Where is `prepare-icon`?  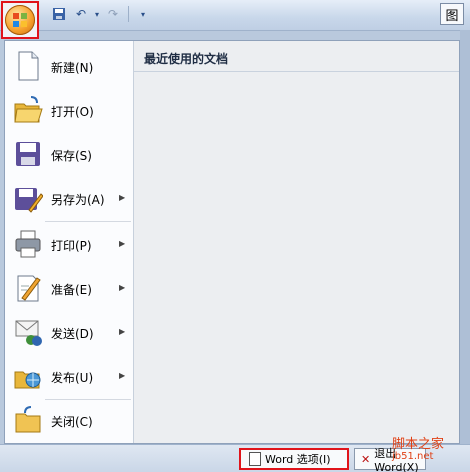
prepare-icon is located at coordinates (28, 288).